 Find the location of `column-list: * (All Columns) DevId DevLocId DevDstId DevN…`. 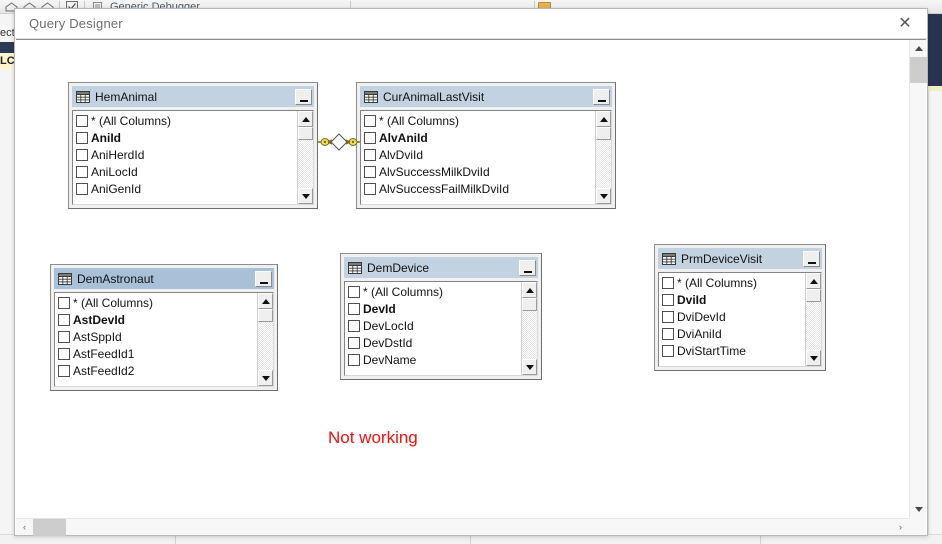

column-list: * (All Columns) DevId DevLocId DevDstId DevN… is located at coordinates (433, 328).